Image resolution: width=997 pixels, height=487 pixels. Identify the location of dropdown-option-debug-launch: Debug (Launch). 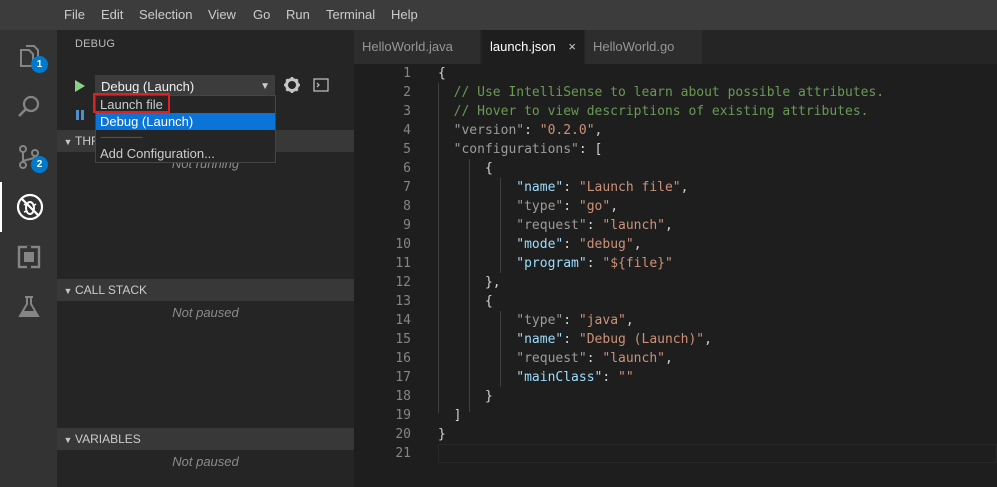
(185, 121).